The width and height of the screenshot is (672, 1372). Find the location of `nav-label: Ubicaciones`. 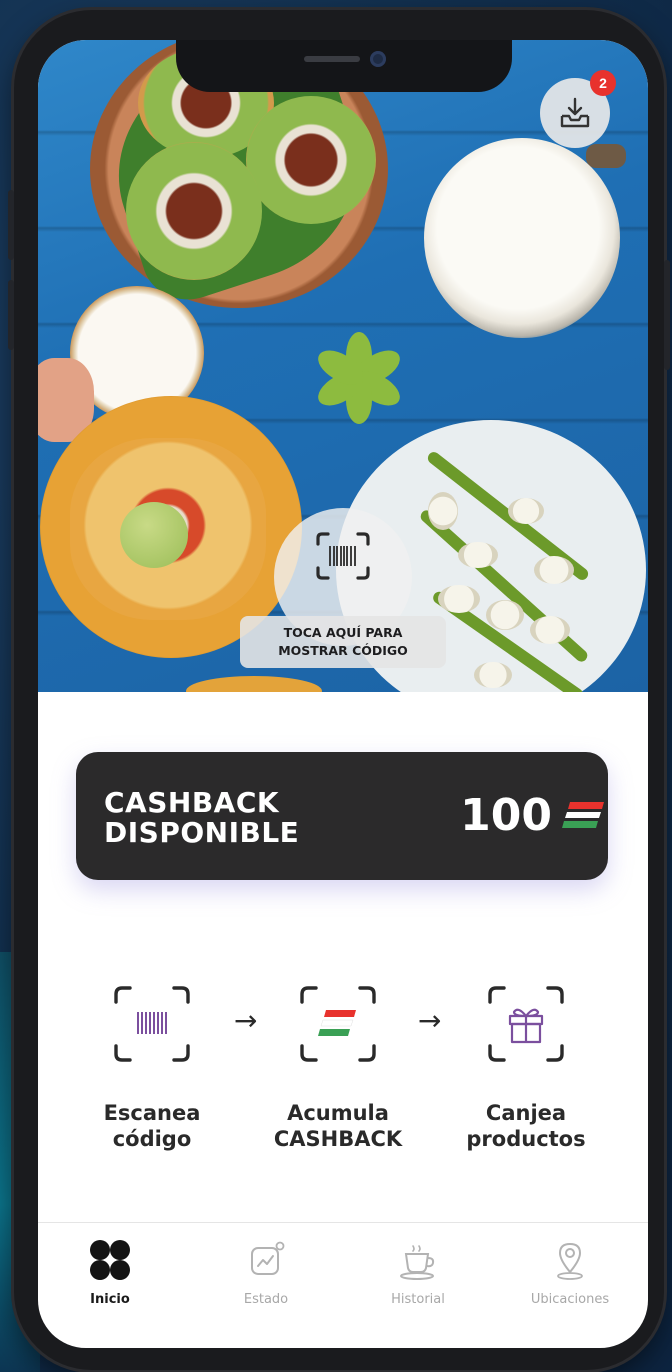

nav-label: Ubicaciones is located at coordinates (570, 1299).